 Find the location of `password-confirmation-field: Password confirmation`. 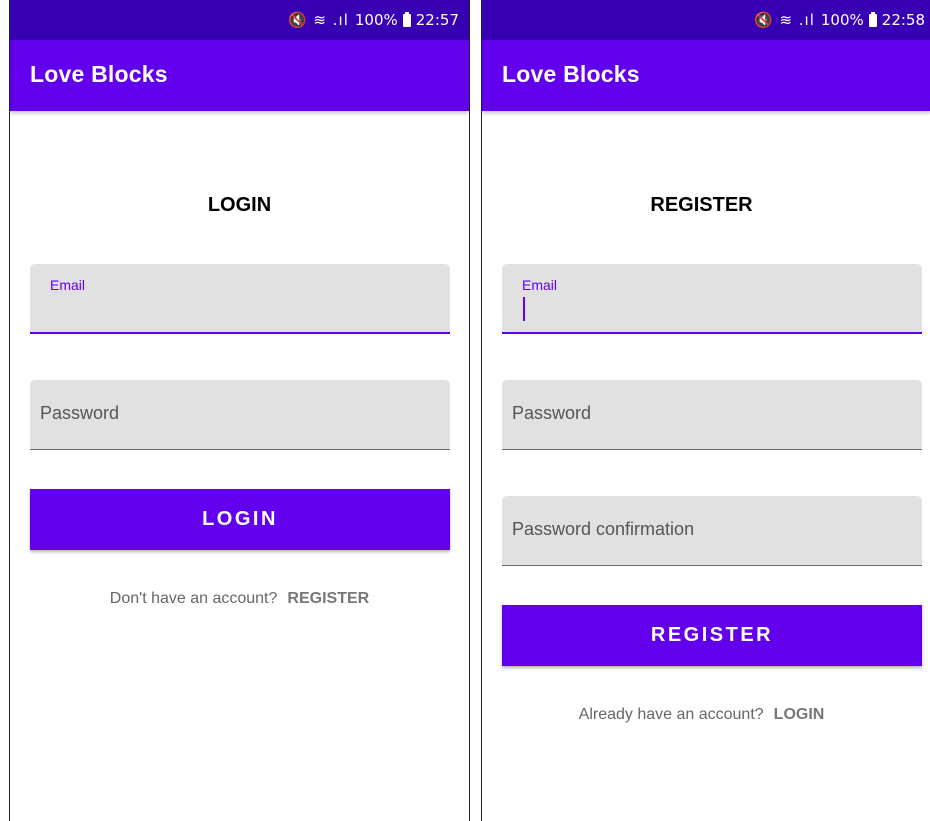

password-confirmation-field: Password confirmation is located at coordinates (712, 531).